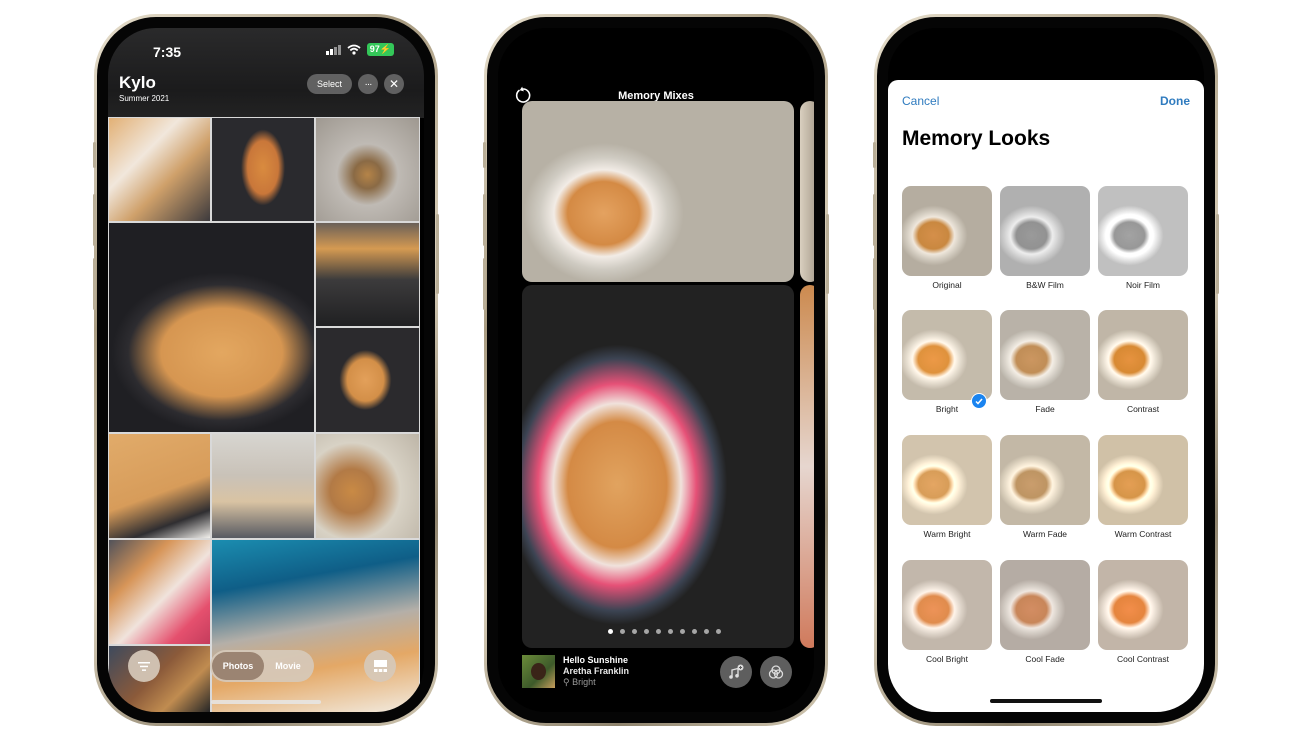  I want to click on album-art, so click(538, 671).